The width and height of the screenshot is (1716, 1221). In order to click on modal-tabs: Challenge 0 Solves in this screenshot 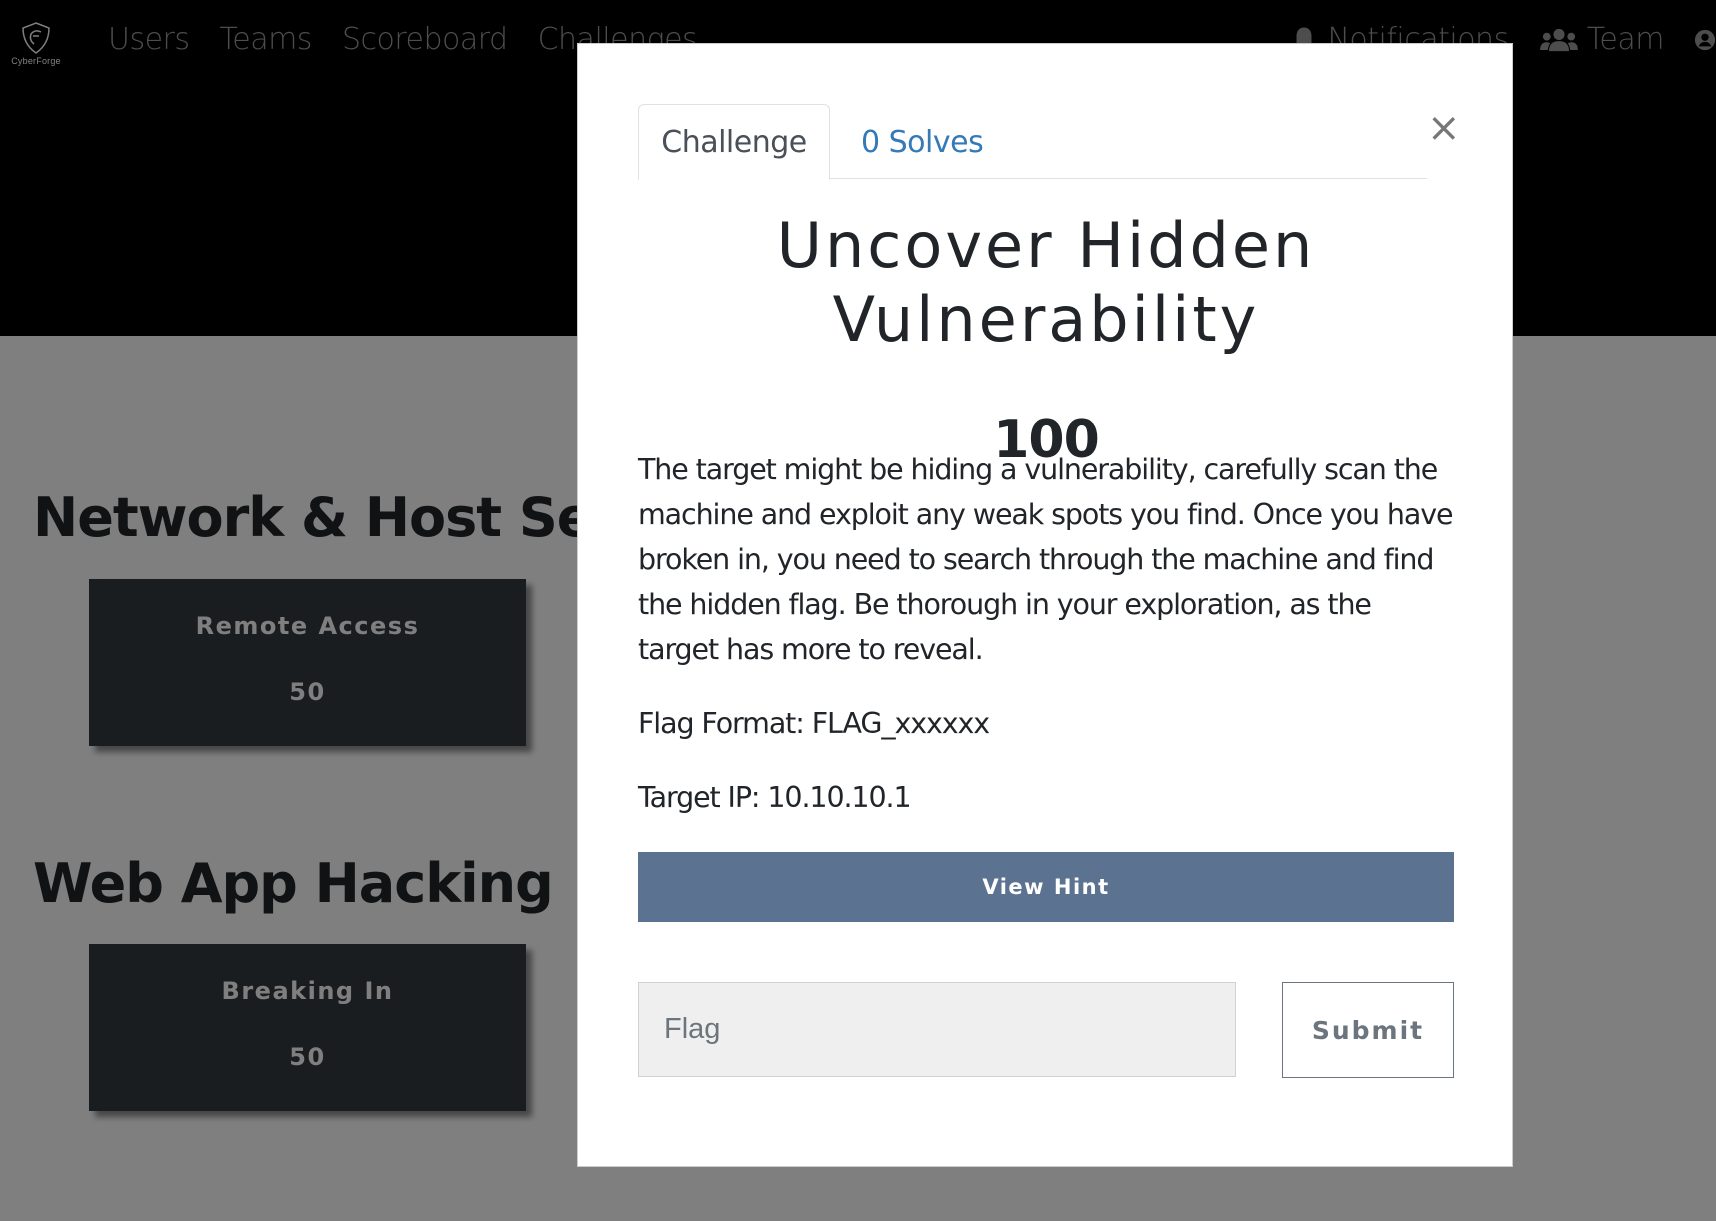, I will do `click(1032, 142)`.